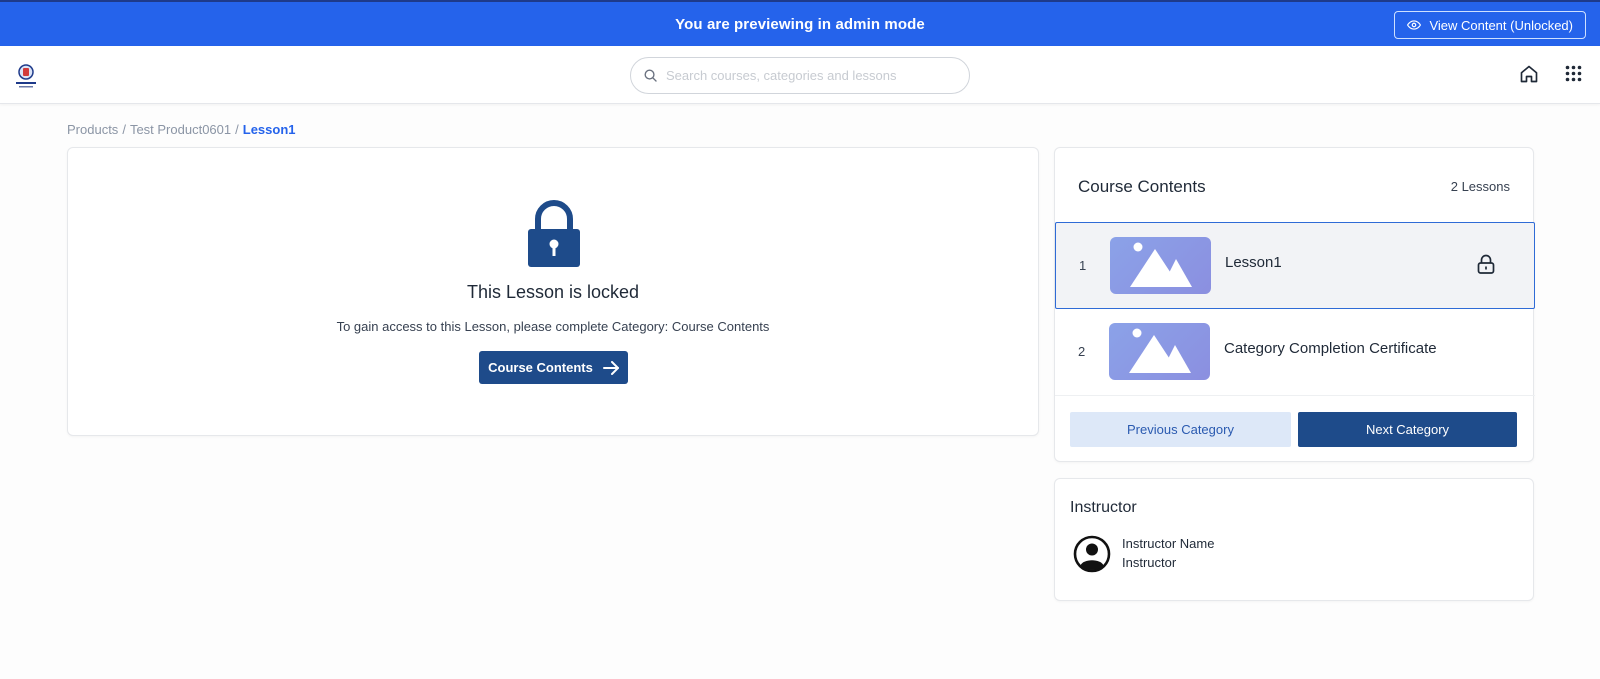 The image size is (1600, 679). Describe the element at coordinates (1149, 562) in the screenshot. I see `instructor-role: Instructor` at that location.